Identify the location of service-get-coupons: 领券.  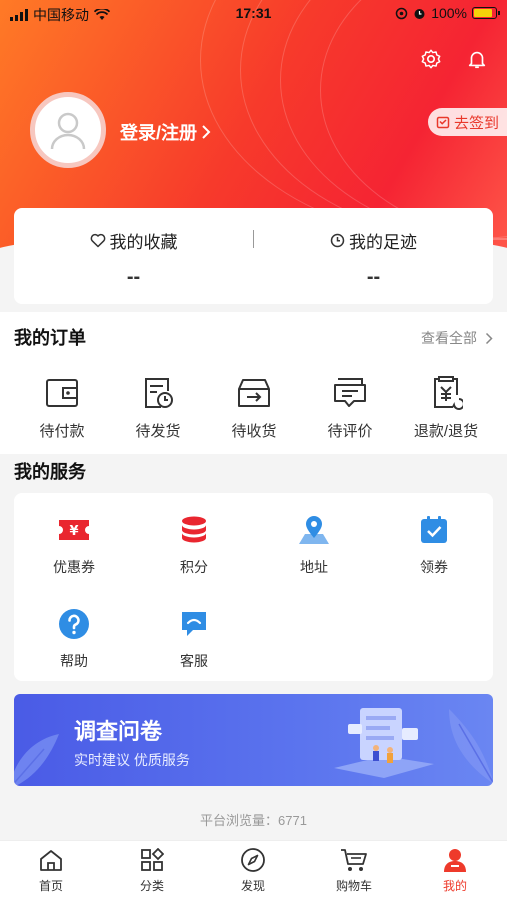
(434, 544).